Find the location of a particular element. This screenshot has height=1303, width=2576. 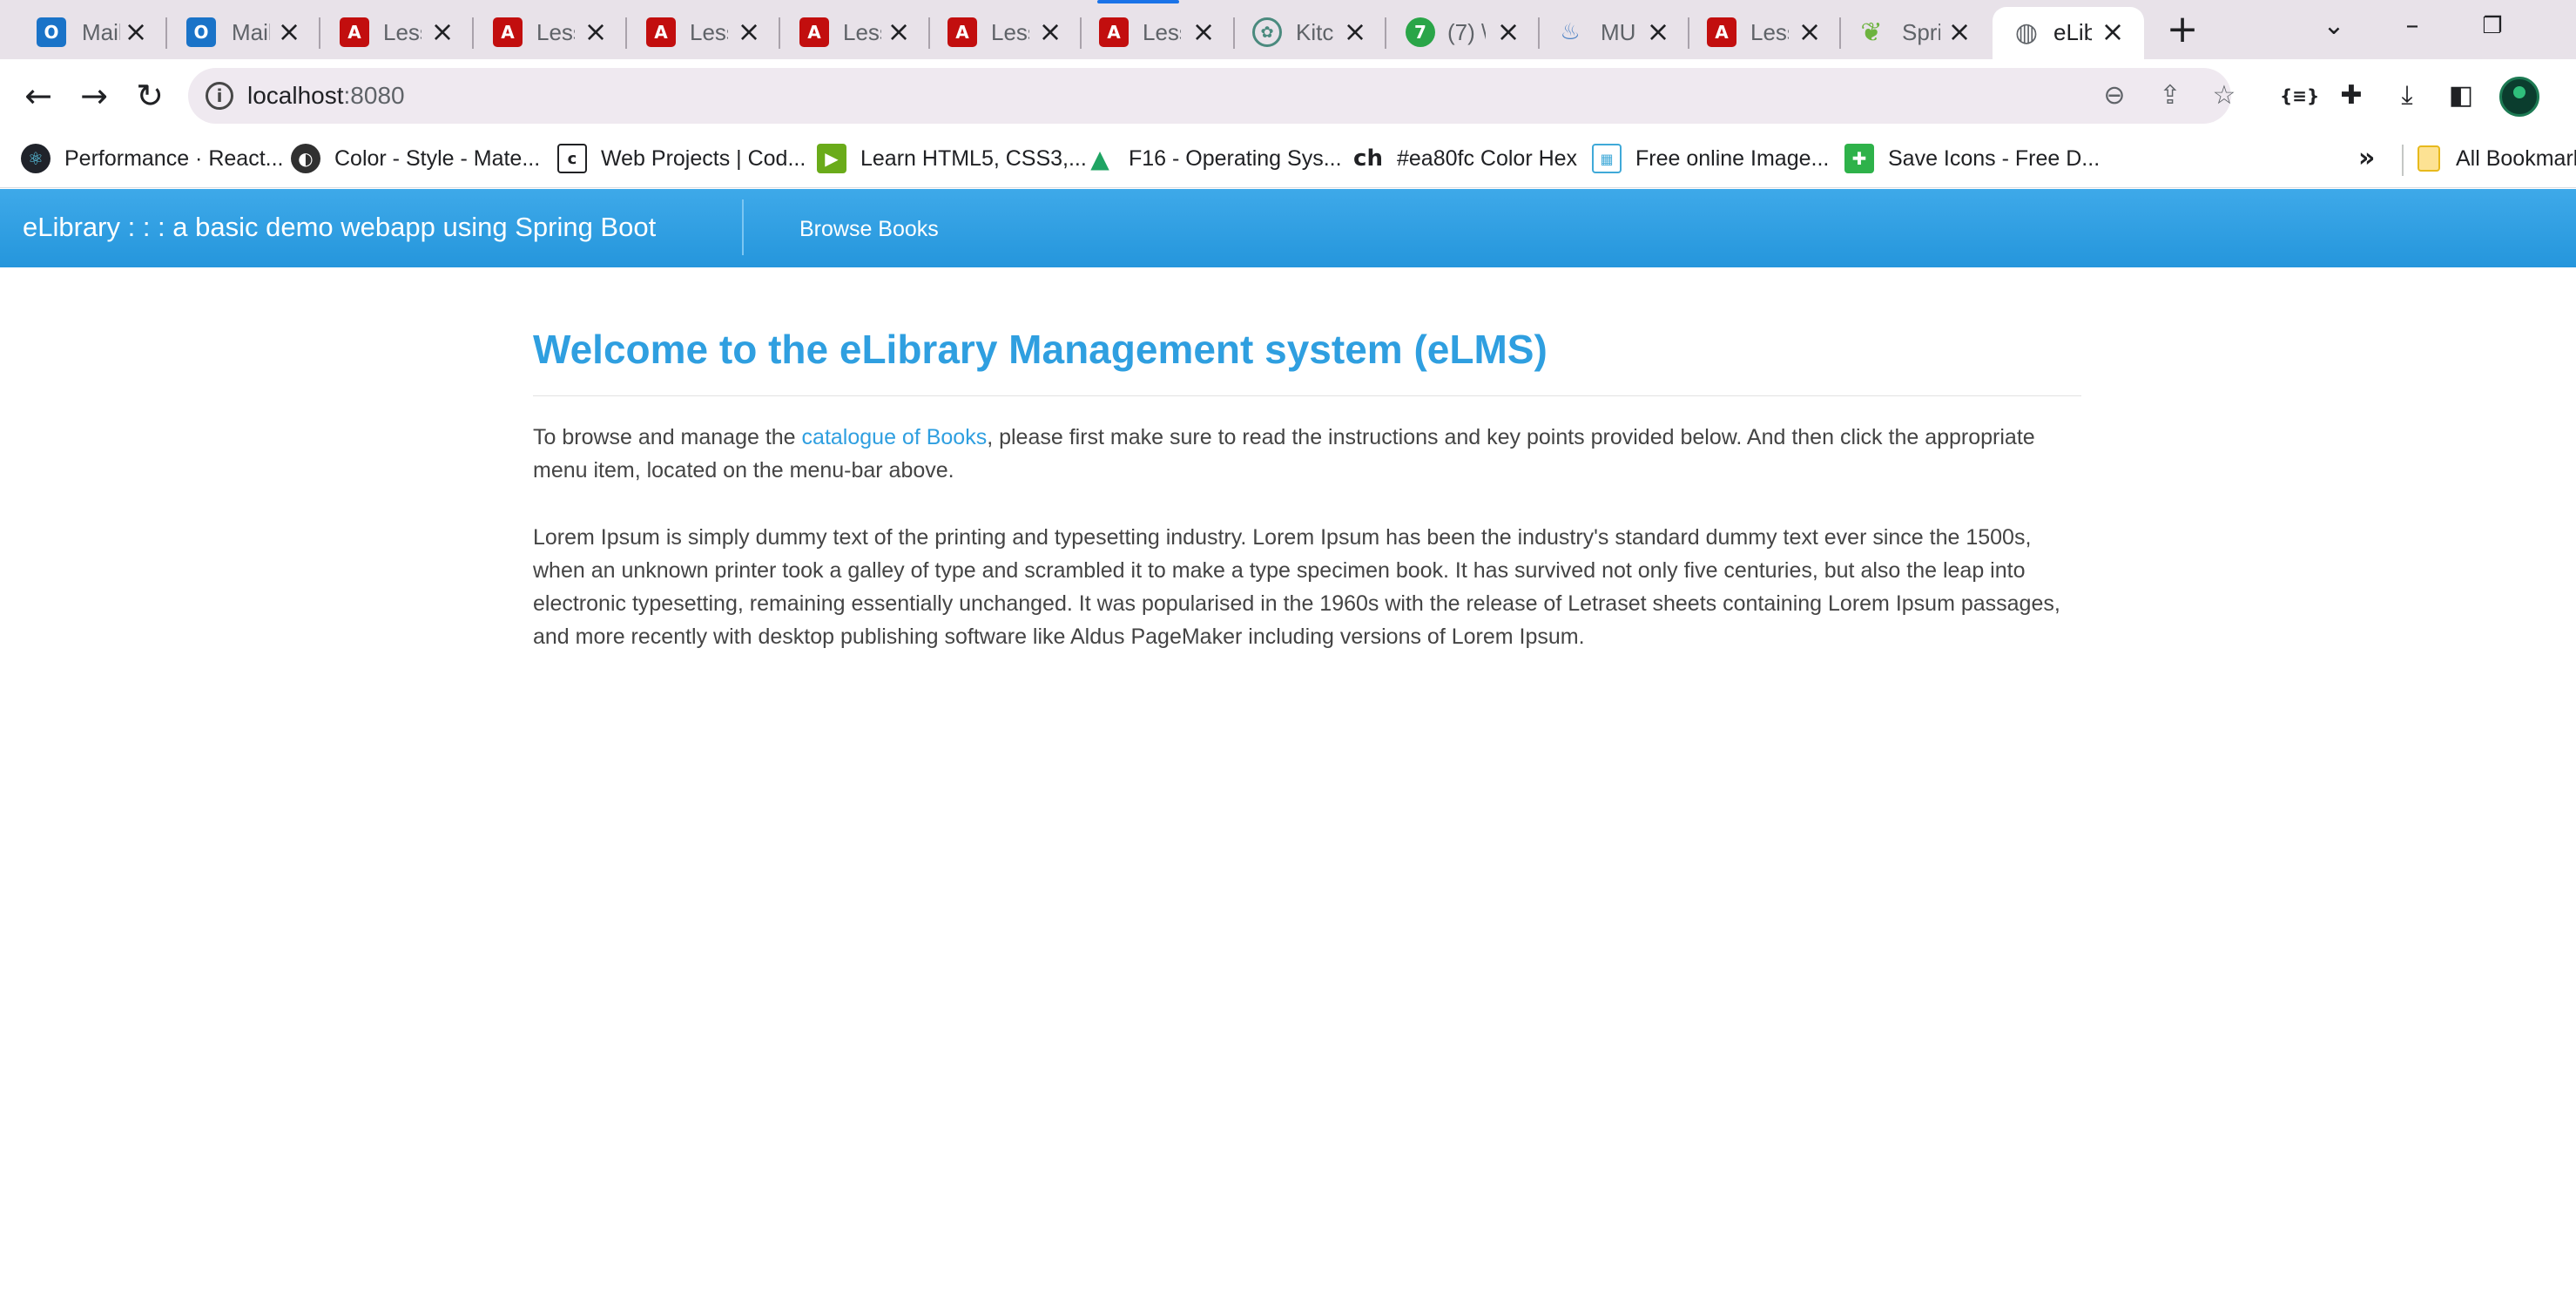

browser-toolbar: ← → ↻ i localhost:8080 ⊖ ⇪ ☆ {≡} ✚ ⤓ ◧ is located at coordinates (1288, 95).